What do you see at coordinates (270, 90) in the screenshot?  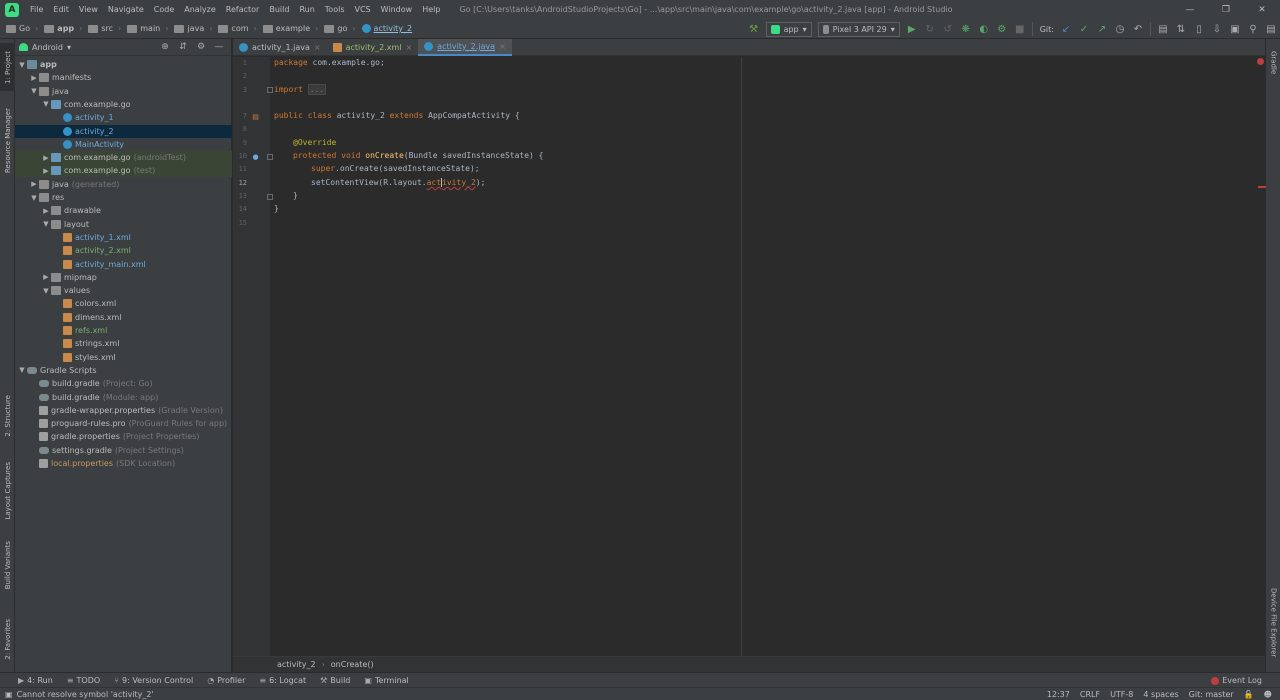 I see `fold-import-icon` at bounding box center [270, 90].